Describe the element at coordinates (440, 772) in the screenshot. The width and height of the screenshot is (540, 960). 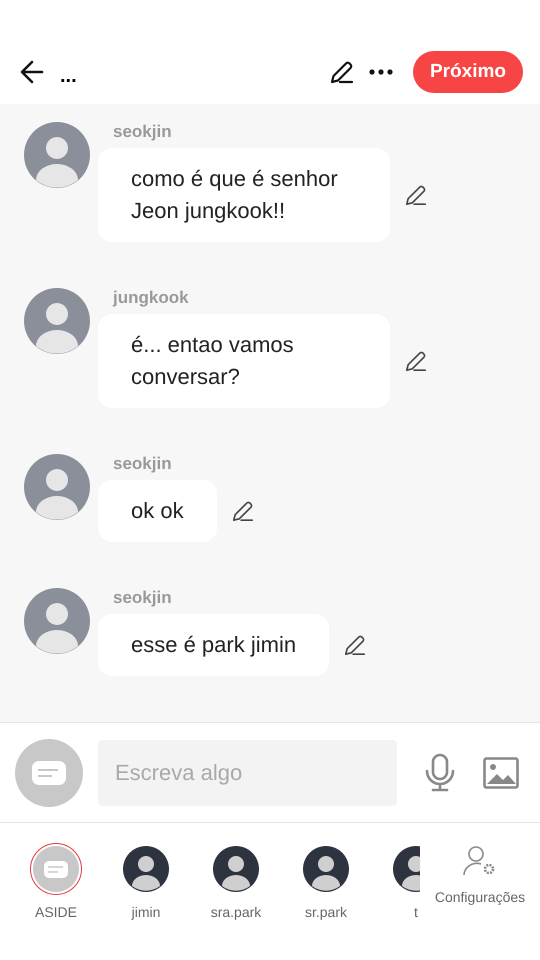
I see `microphone-icon` at that location.